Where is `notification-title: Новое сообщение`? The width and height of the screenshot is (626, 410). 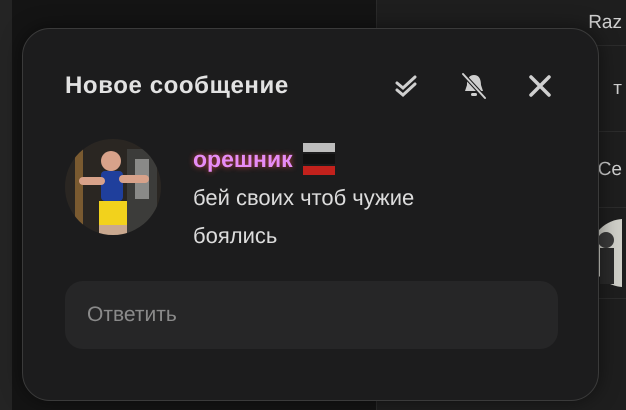 notification-title: Новое сообщение is located at coordinates (177, 86).